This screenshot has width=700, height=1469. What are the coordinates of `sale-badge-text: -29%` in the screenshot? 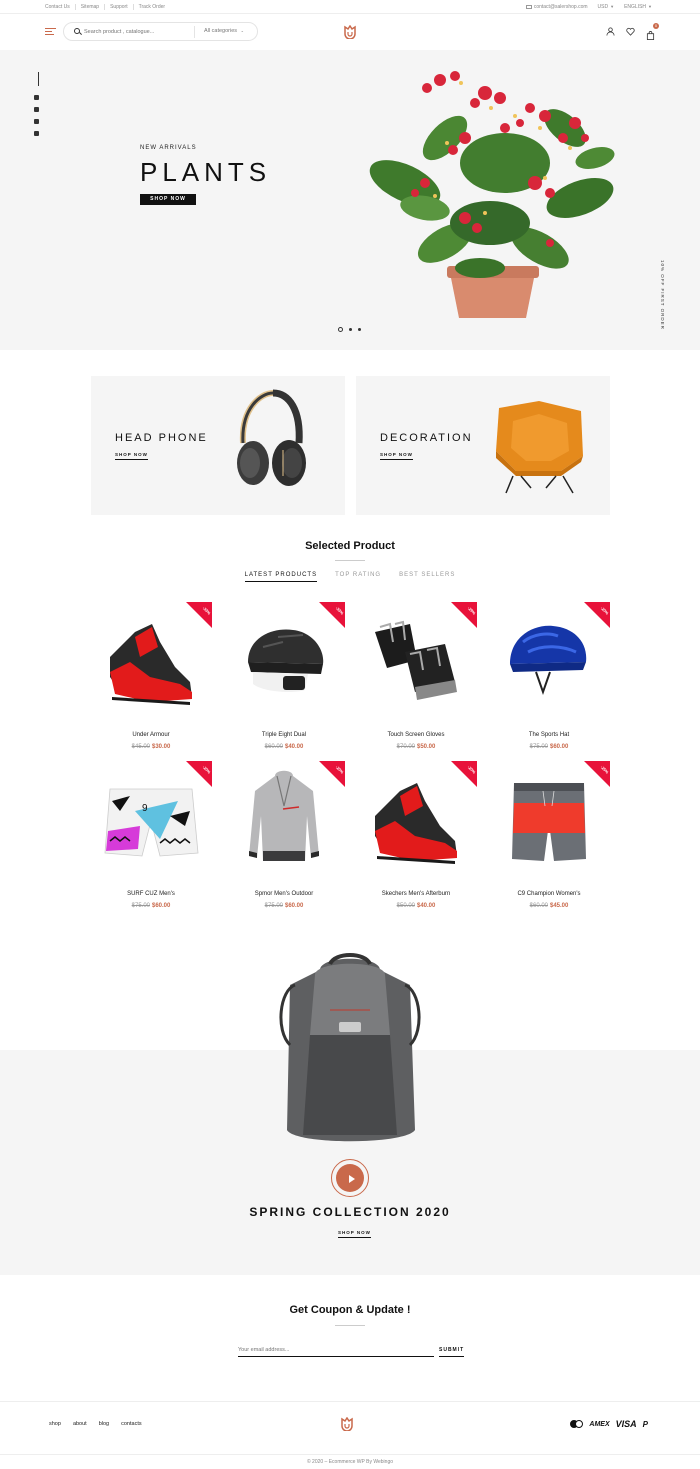 It's located at (471, 610).